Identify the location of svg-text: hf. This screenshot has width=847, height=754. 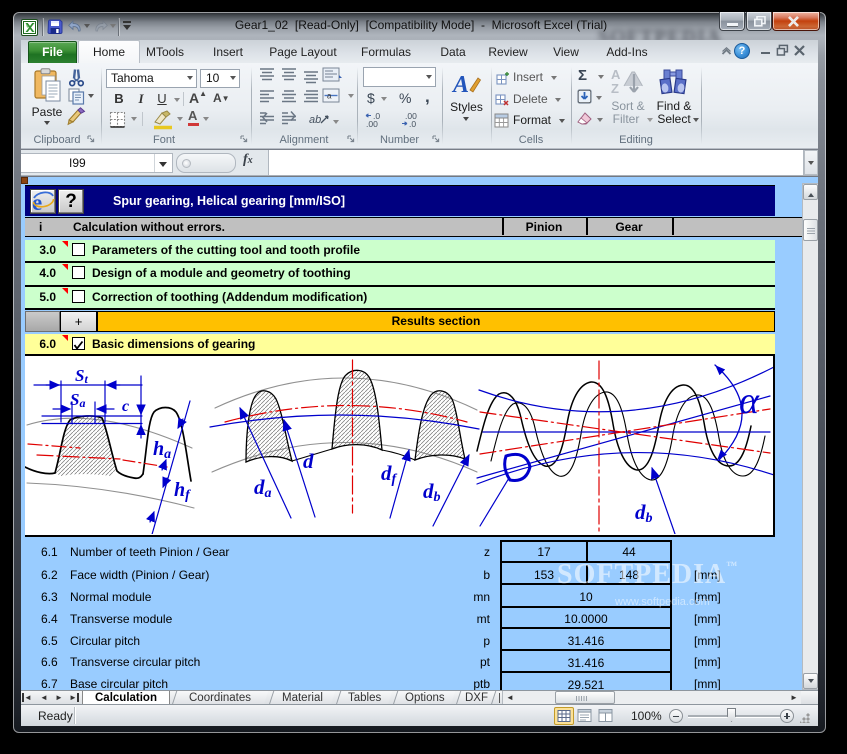
(182, 491).